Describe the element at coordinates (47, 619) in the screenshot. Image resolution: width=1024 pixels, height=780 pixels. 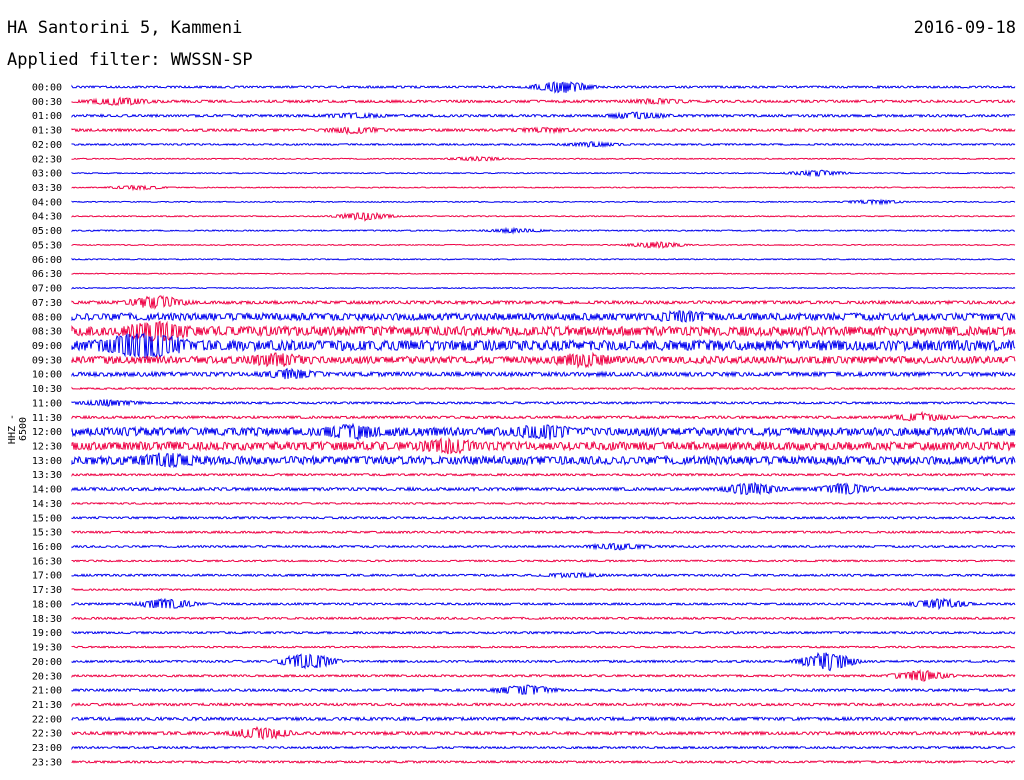
I see `time-label: 18:30` at that location.